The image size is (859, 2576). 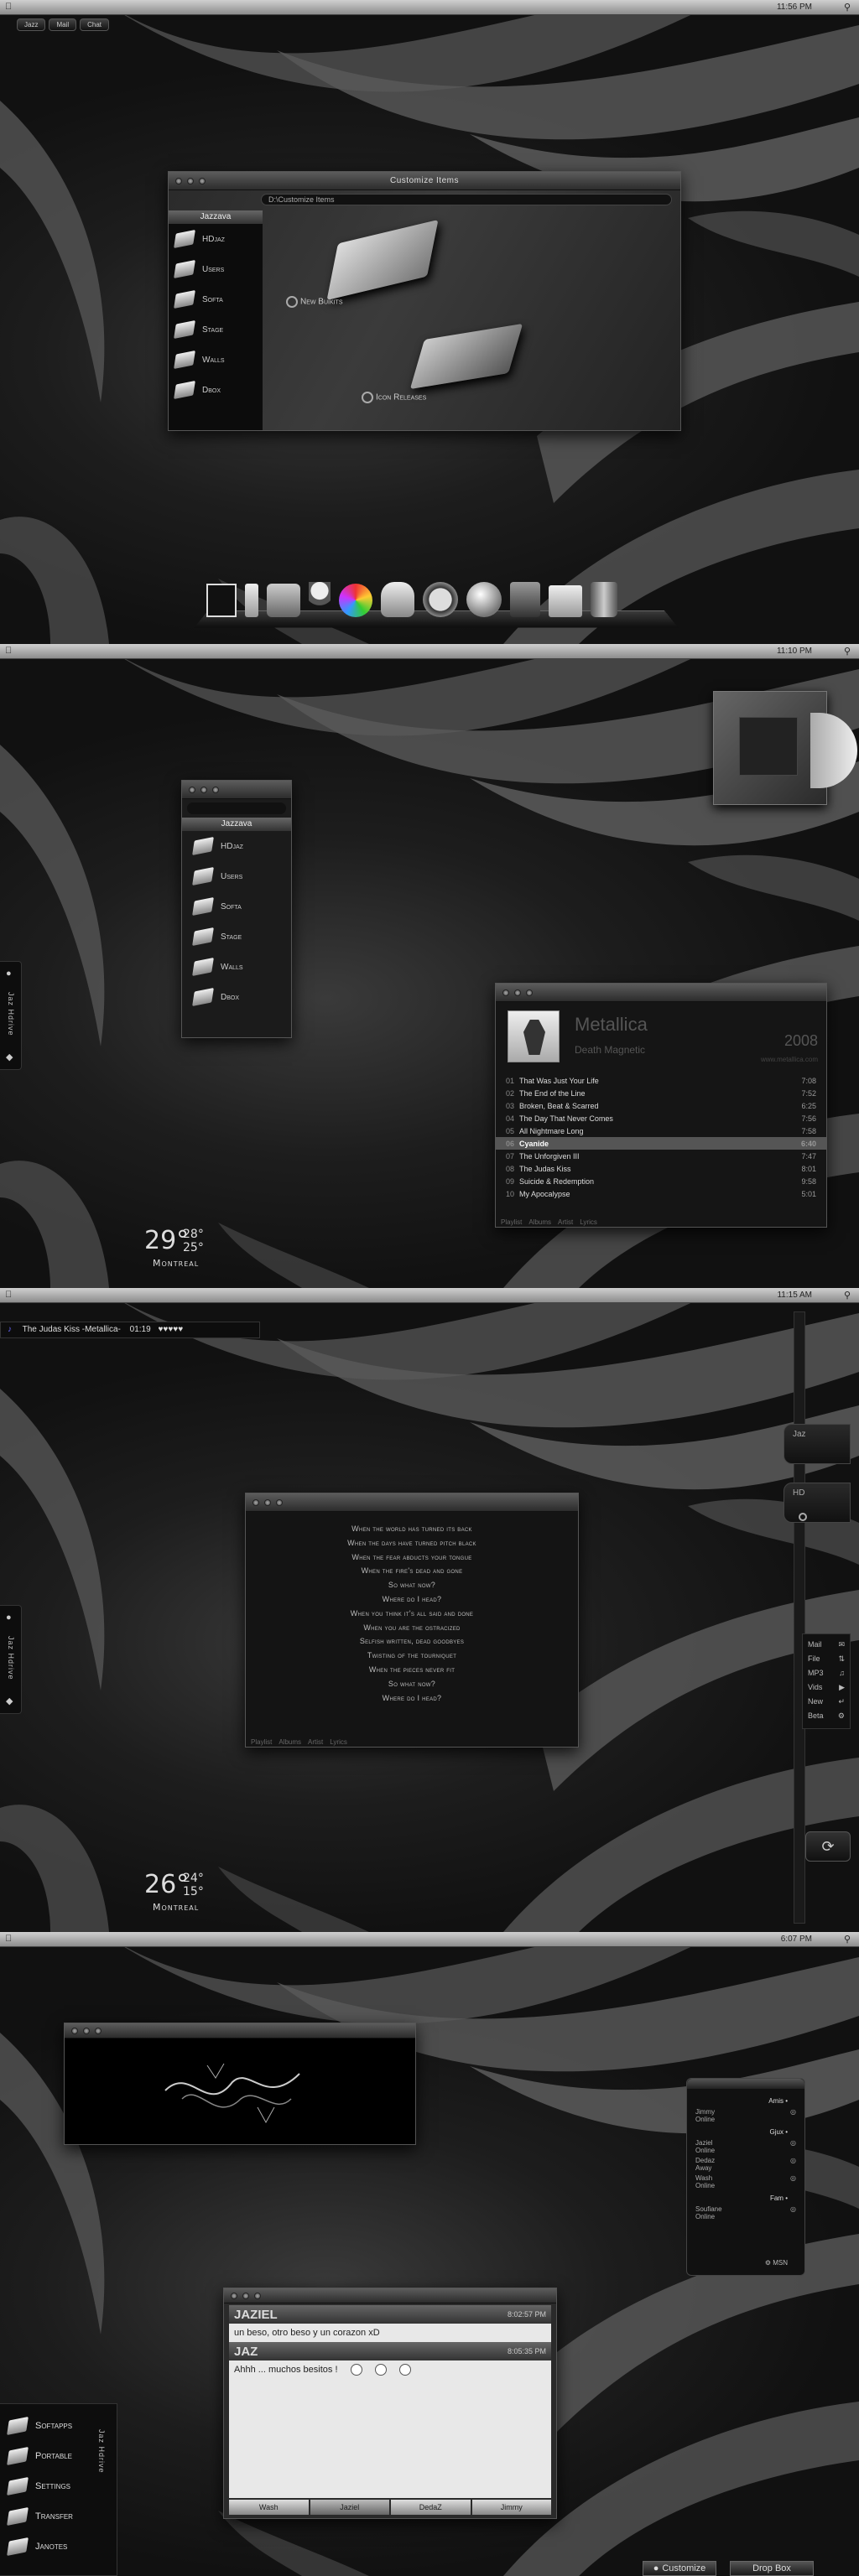 I want to click on track-row: 09 Suicide & Redemption 9:58, so click(x=661, y=1181).